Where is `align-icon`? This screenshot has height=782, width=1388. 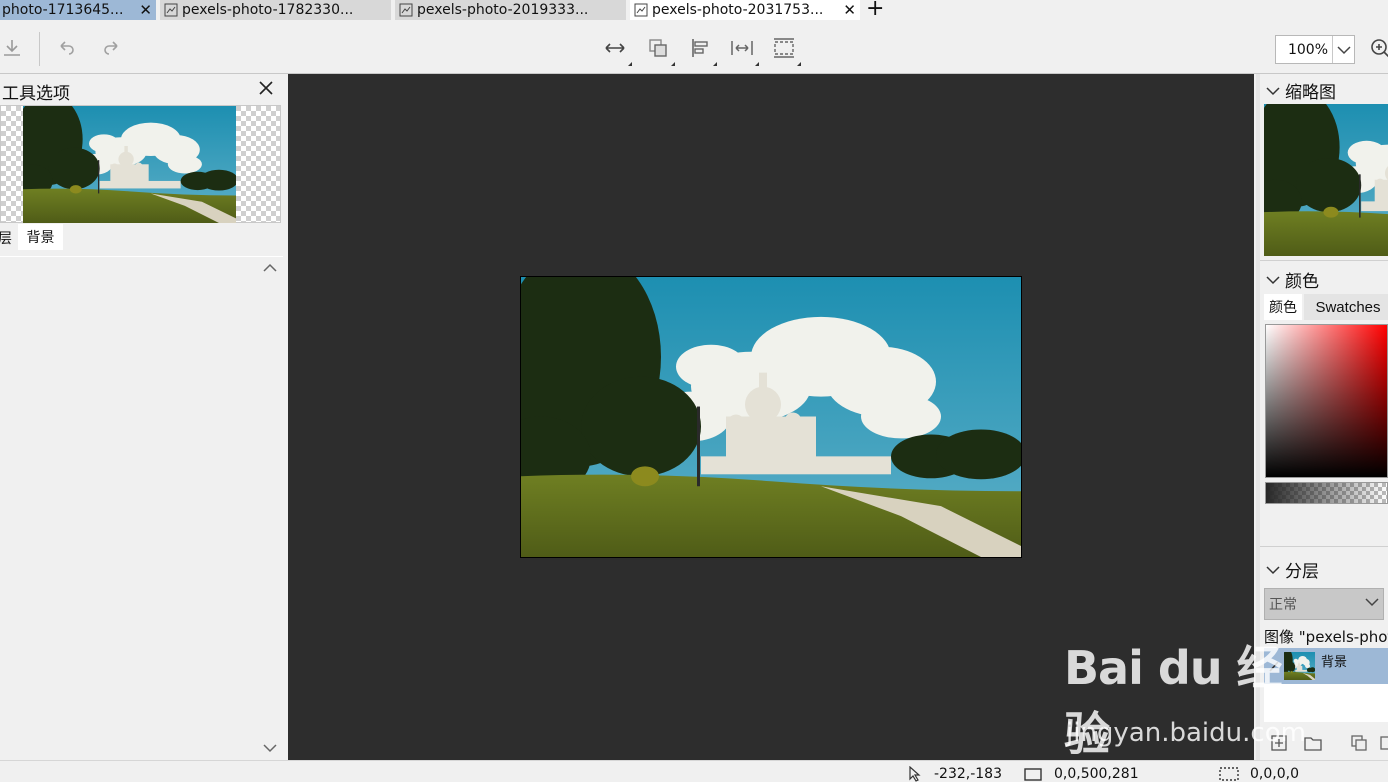
align-icon is located at coordinates (702, 51).